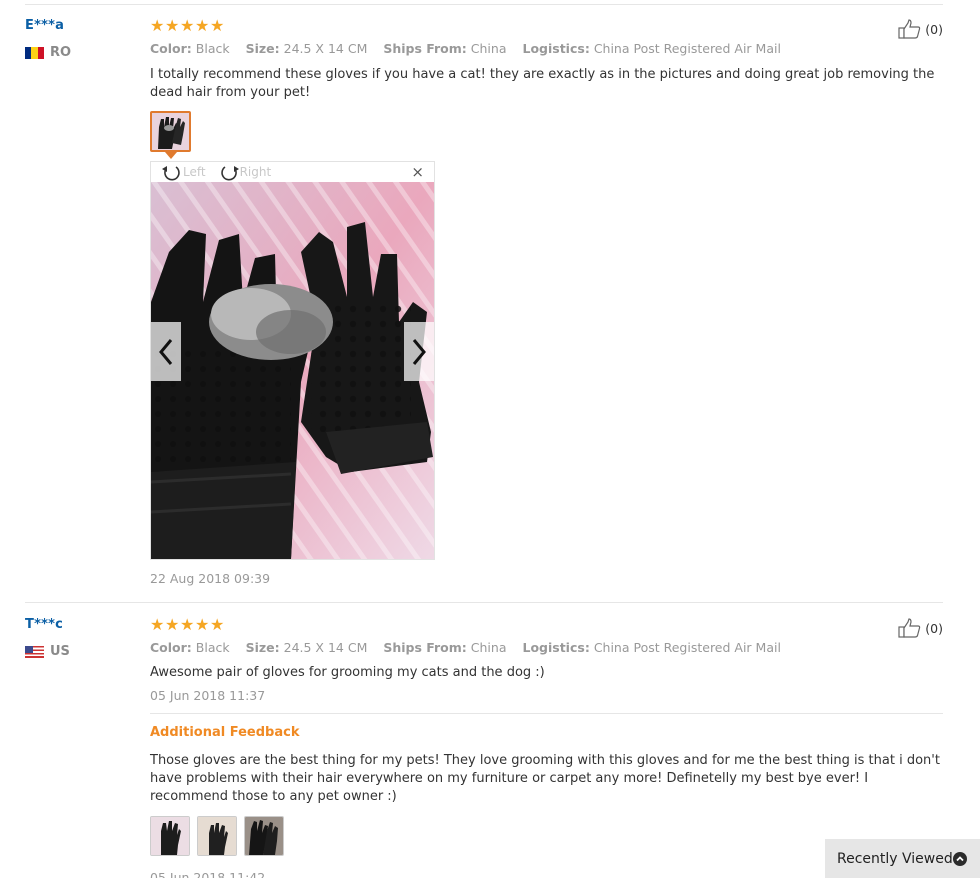 The image size is (980, 878). I want to click on recently-viewed-button: Recently Viewed, so click(902, 858).